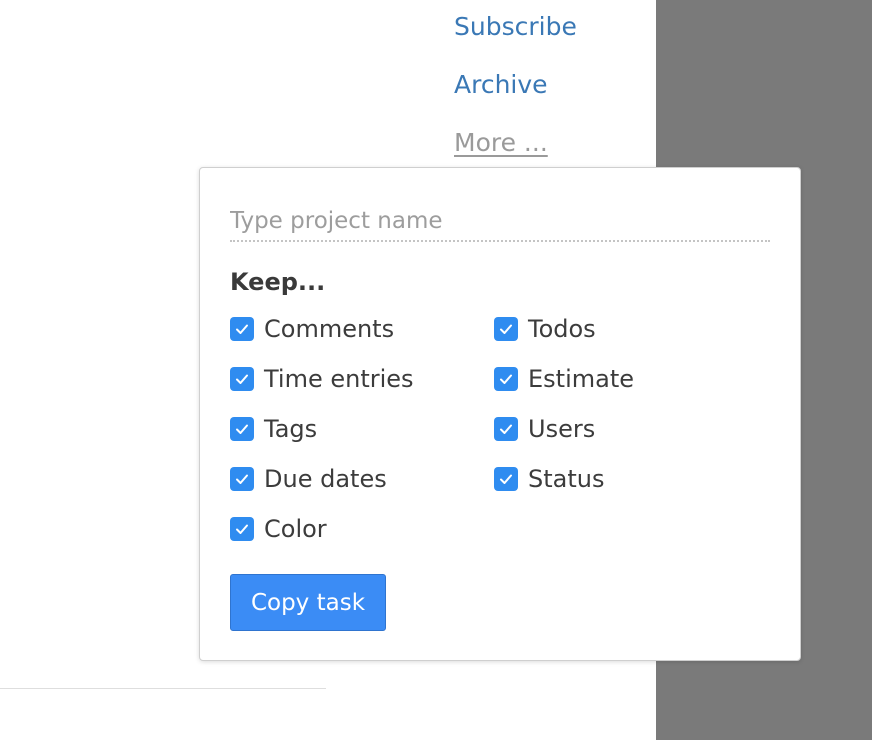  Describe the element at coordinates (163, 688) in the screenshot. I see `divider` at that location.